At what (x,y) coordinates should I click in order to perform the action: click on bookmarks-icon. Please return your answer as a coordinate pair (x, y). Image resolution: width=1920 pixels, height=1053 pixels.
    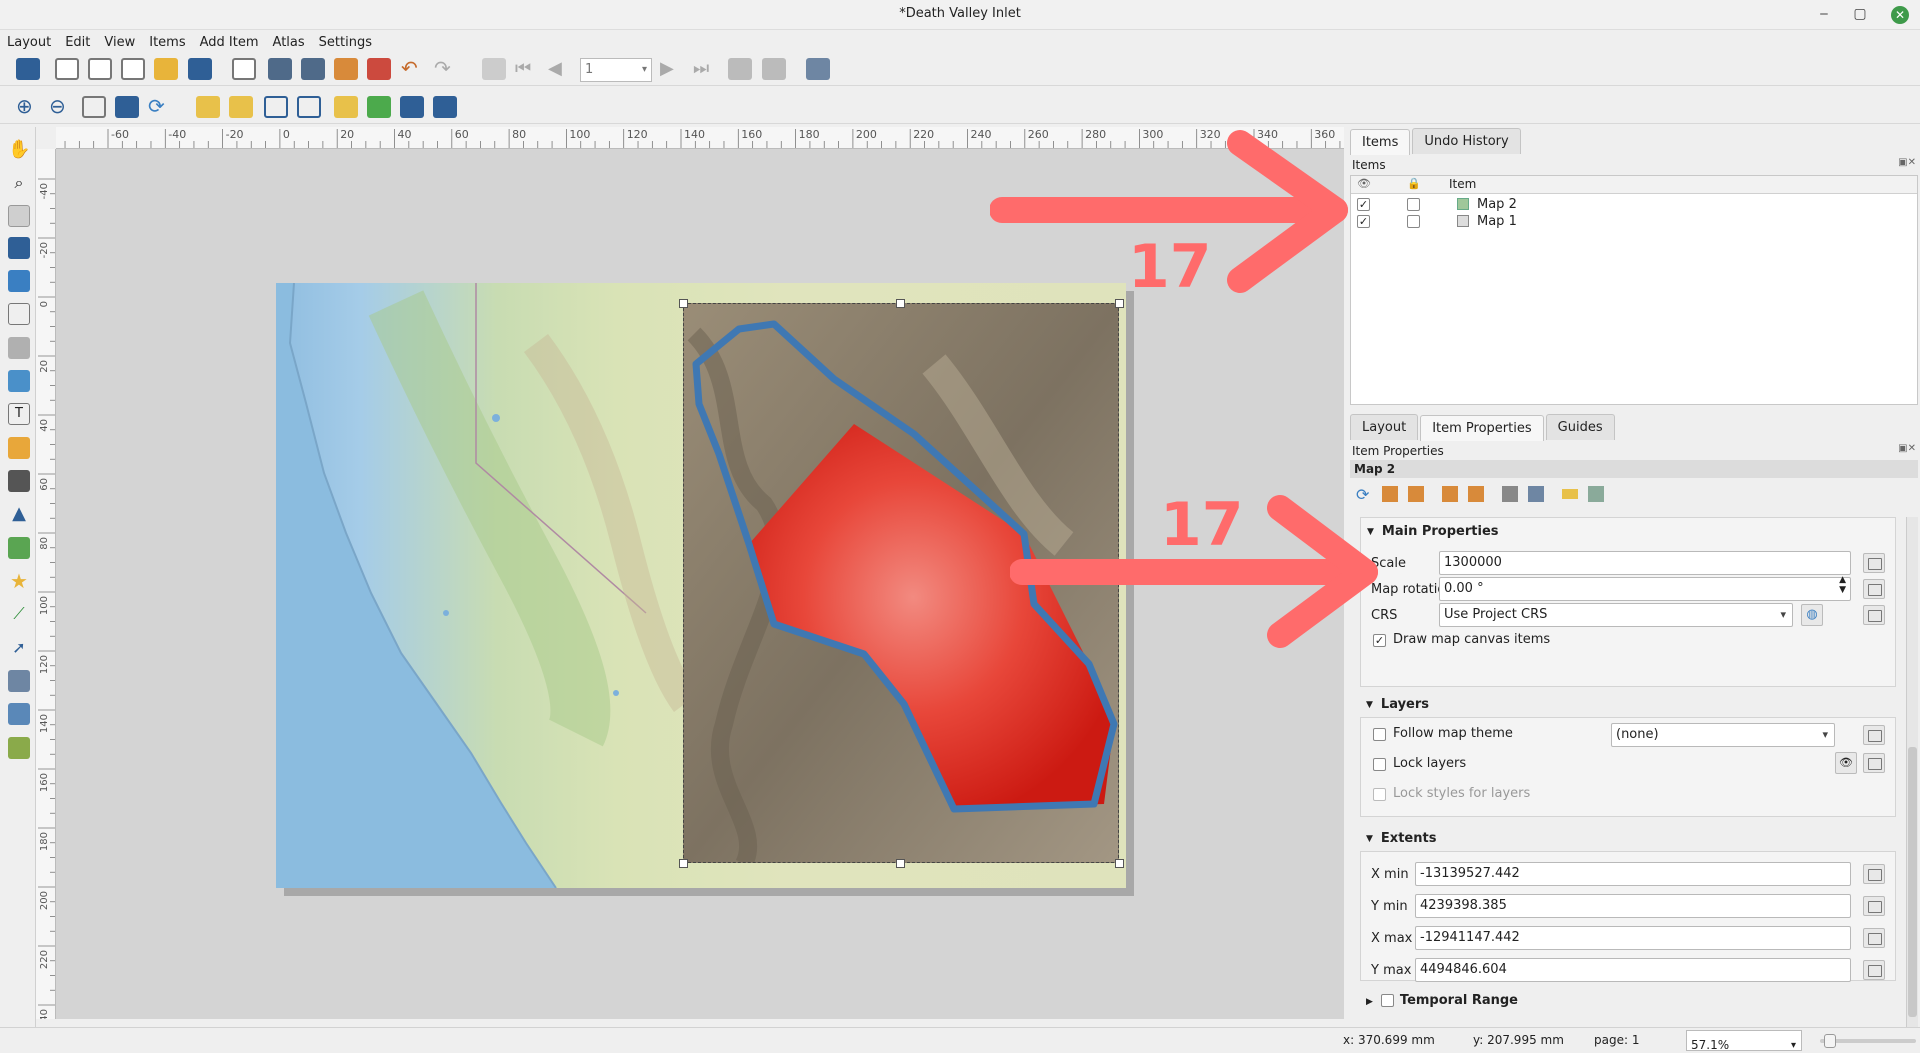
    Looking at the image, I should click on (1510, 494).